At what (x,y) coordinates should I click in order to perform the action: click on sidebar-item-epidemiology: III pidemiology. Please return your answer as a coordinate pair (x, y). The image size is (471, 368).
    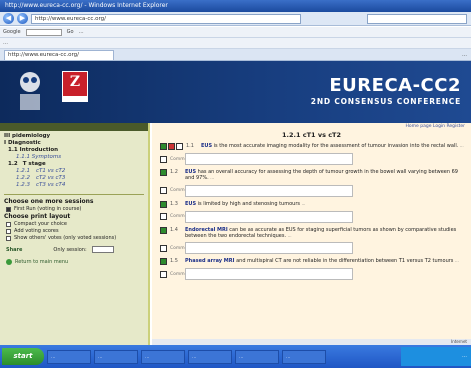
    Looking at the image, I should click on (74, 136).